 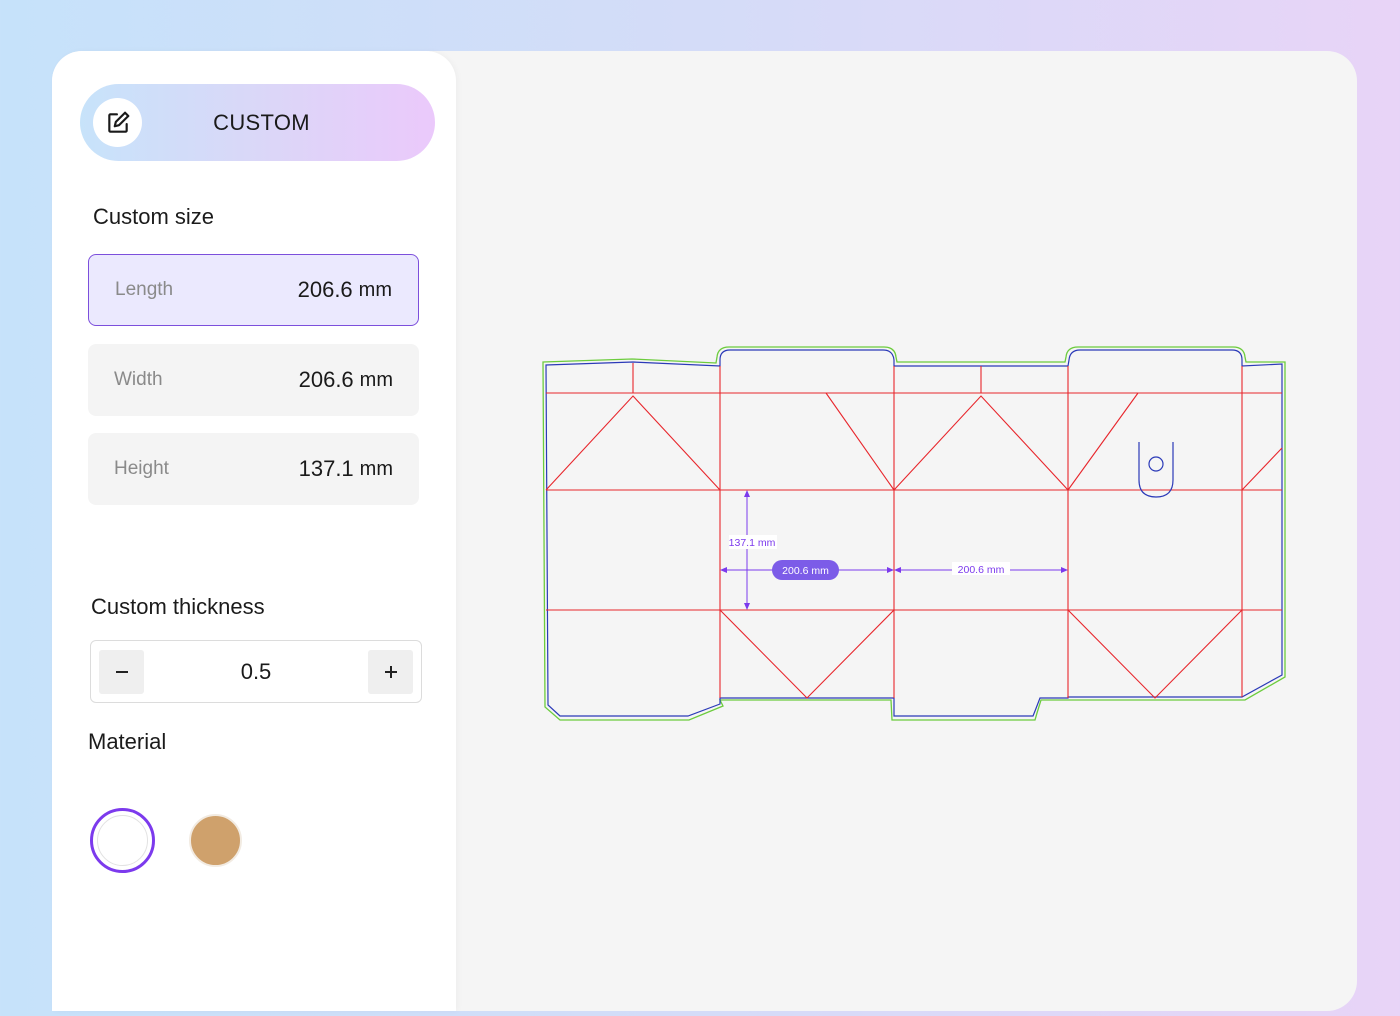 I want to click on width-number: 206.6, so click(x=326, y=379).